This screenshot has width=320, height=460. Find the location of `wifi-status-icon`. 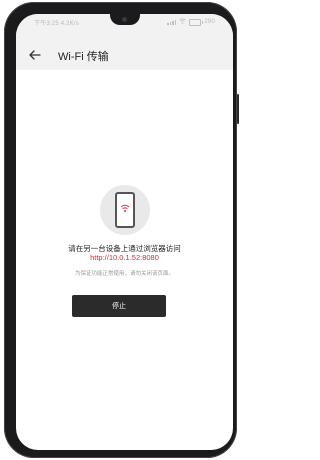

wifi-status-icon is located at coordinates (183, 22).